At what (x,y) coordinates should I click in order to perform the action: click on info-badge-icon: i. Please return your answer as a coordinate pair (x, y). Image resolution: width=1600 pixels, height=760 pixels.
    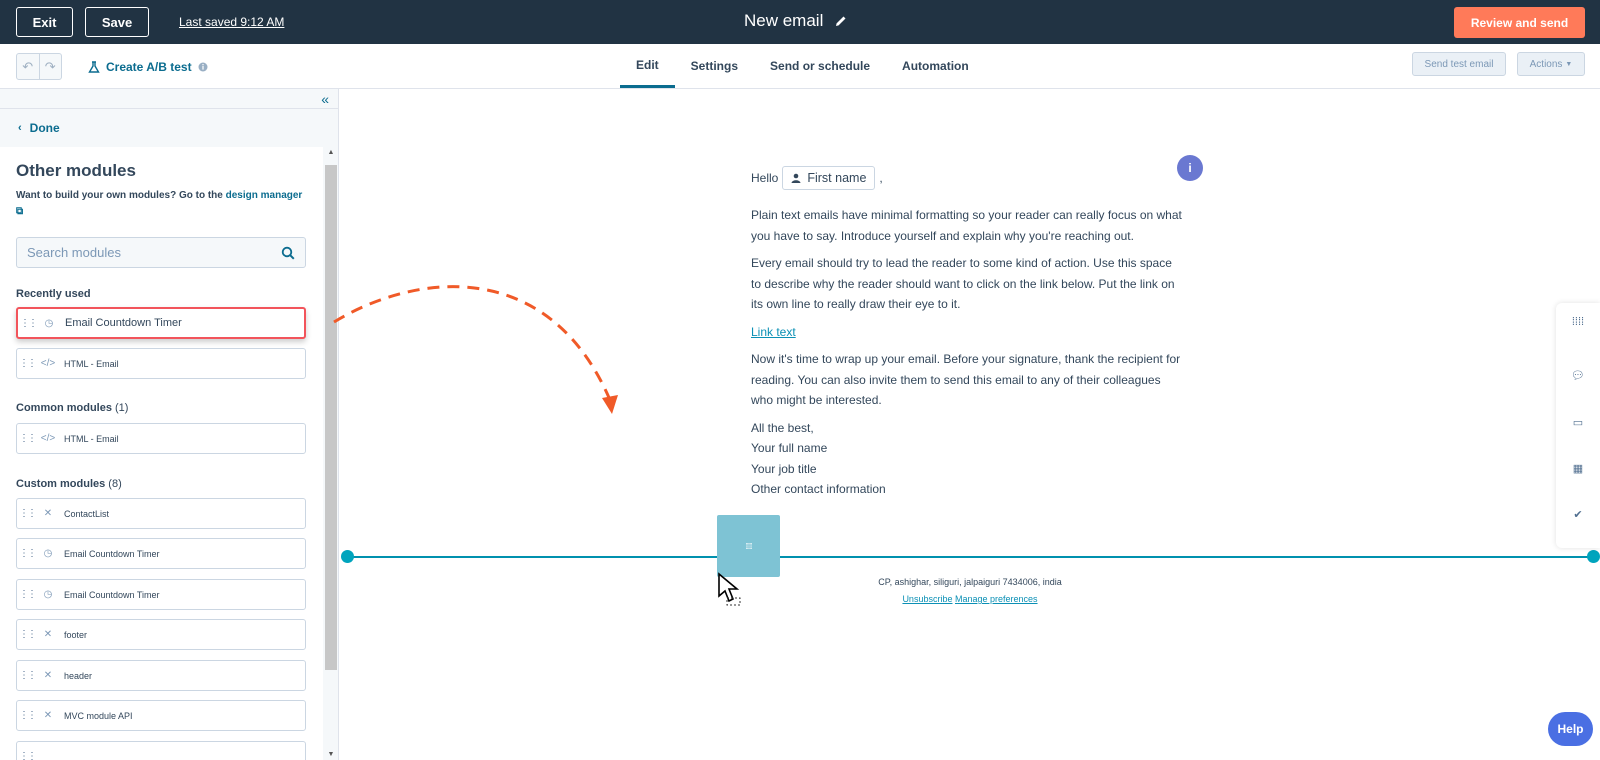
    Looking at the image, I should click on (1190, 168).